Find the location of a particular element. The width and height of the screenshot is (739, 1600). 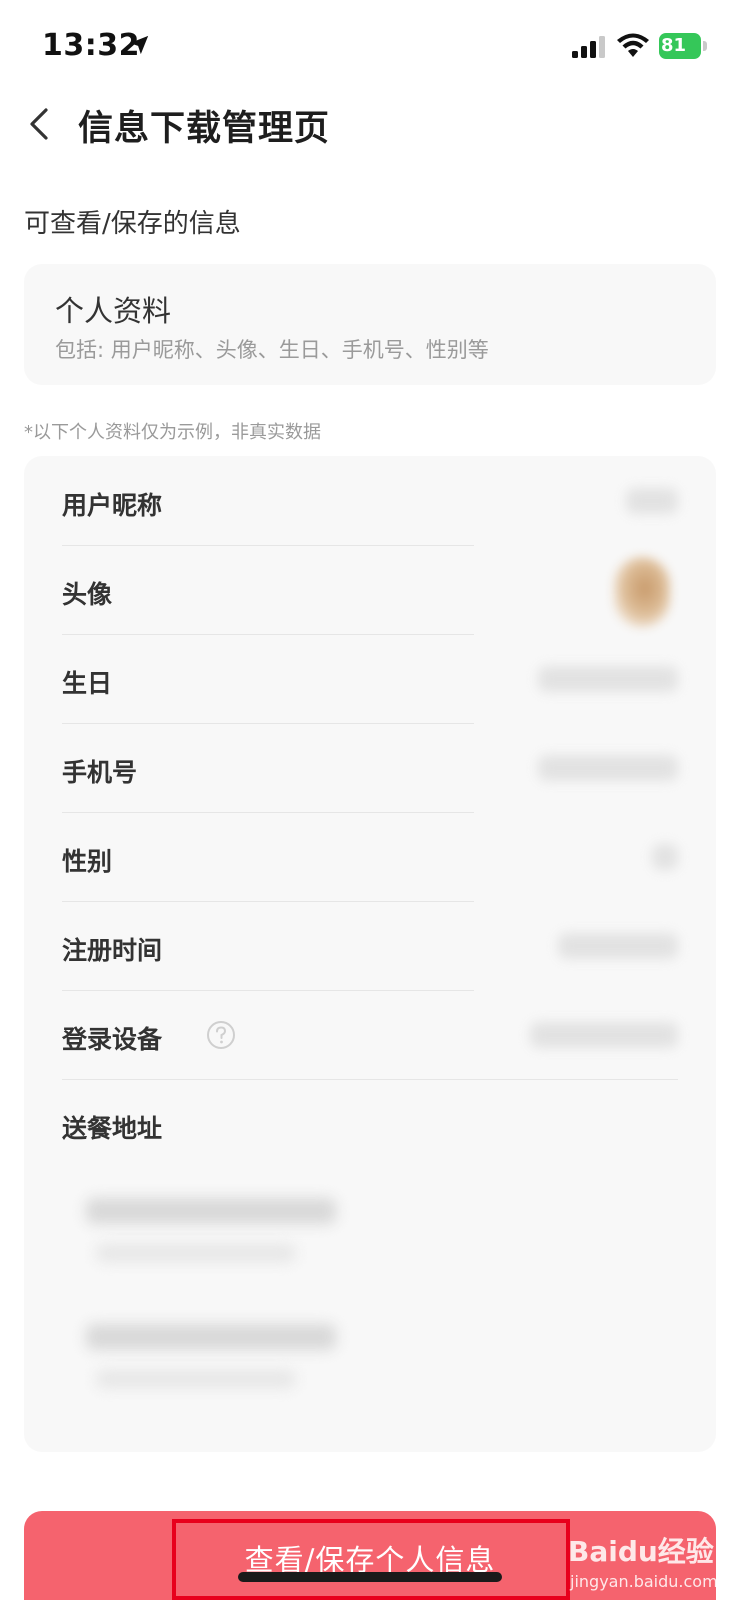

profile-card-description: 包括: 用户昵称、头像、生日、手机号、性别等 is located at coordinates (272, 350).